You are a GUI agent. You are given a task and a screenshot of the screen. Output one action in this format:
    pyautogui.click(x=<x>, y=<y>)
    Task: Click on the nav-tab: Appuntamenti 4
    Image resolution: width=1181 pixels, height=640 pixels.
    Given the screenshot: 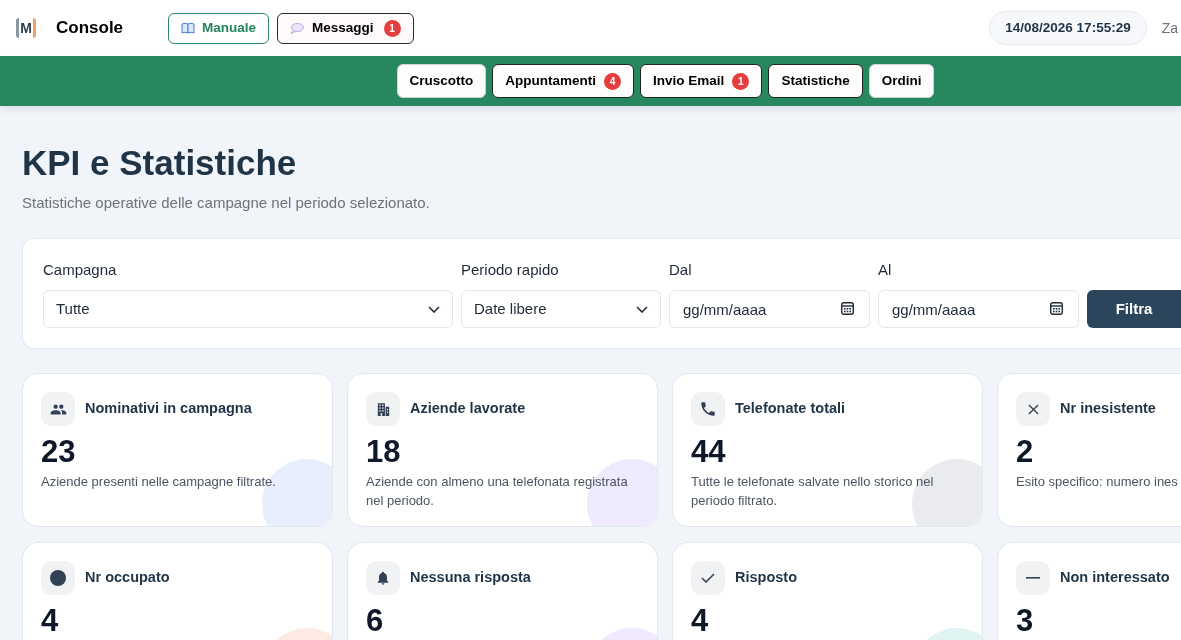 What is the action you would take?
    pyautogui.click(x=563, y=81)
    